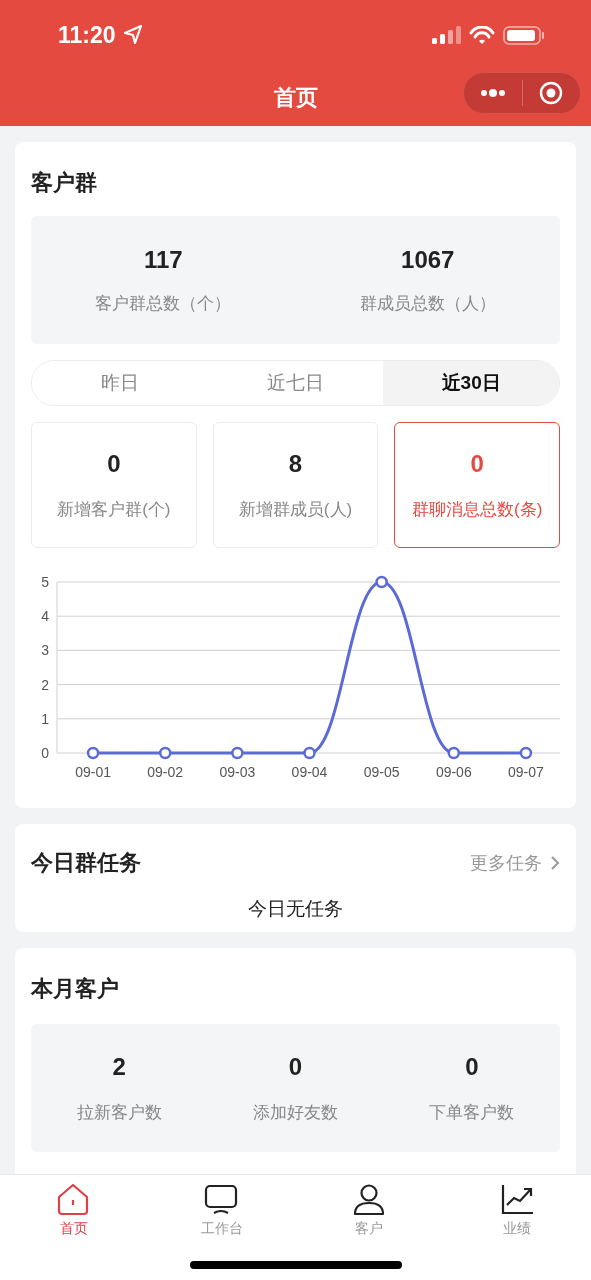 The height and width of the screenshot is (1280, 591). Describe the element at coordinates (555, 863) in the screenshot. I see `chevron-right-icon` at that location.